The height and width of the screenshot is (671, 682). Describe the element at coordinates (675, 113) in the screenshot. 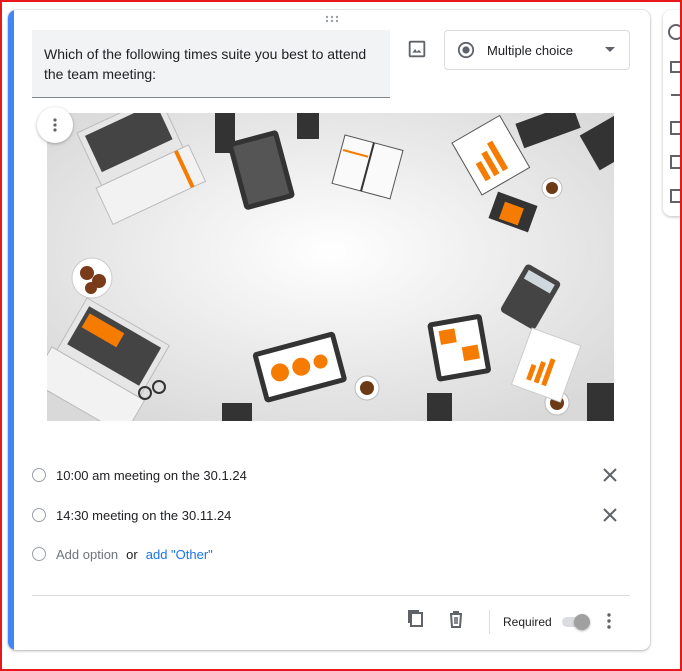

I see `side-toolbar-icons` at that location.